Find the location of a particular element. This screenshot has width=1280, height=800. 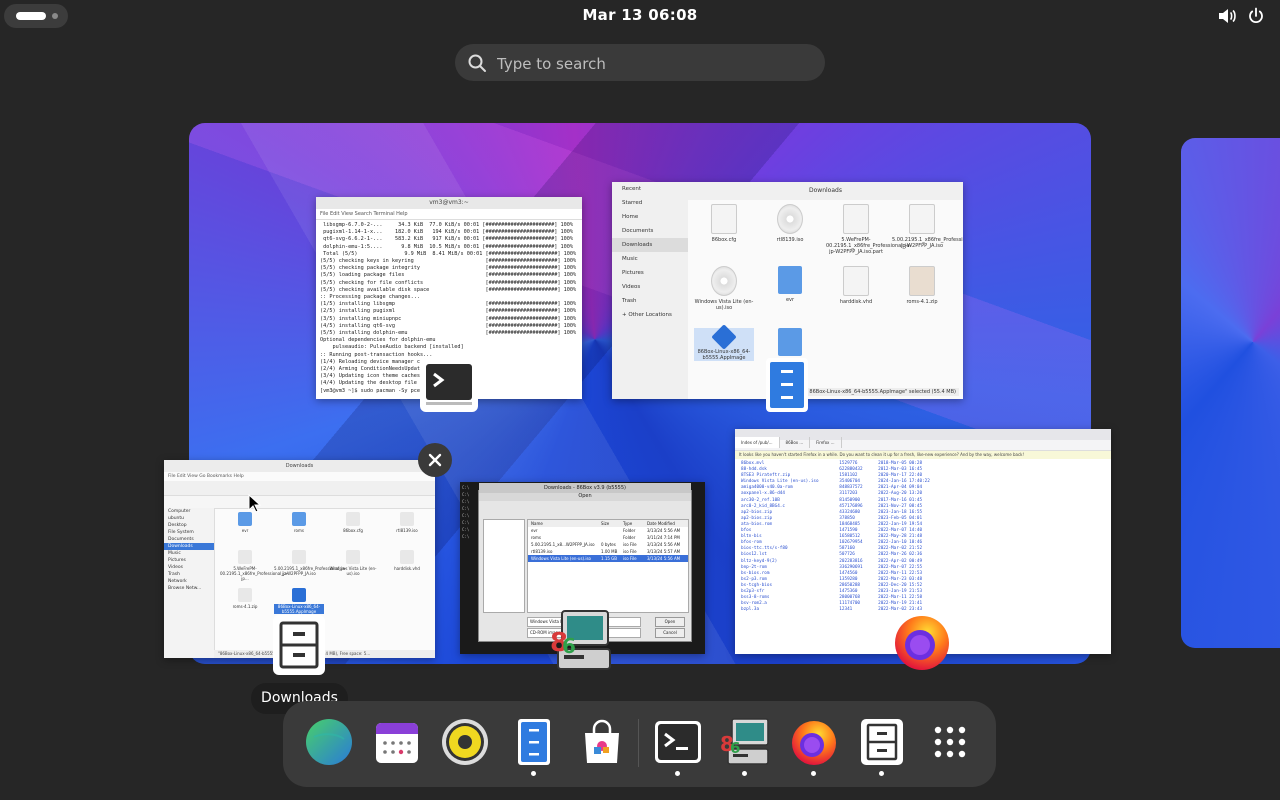

clock: Mar 13 06:08 is located at coordinates (640, 15).